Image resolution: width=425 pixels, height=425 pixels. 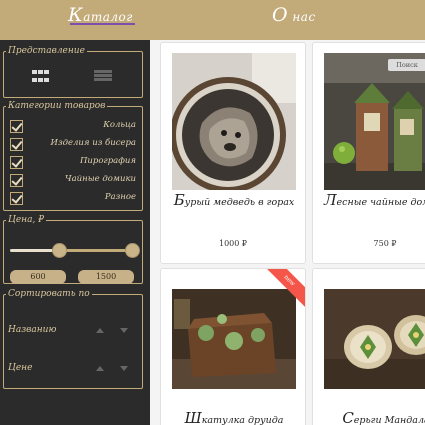 What do you see at coordinates (73, 145) in the screenshot?
I see `category-item-beadwork: Изделия из бисера` at bounding box center [73, 145].